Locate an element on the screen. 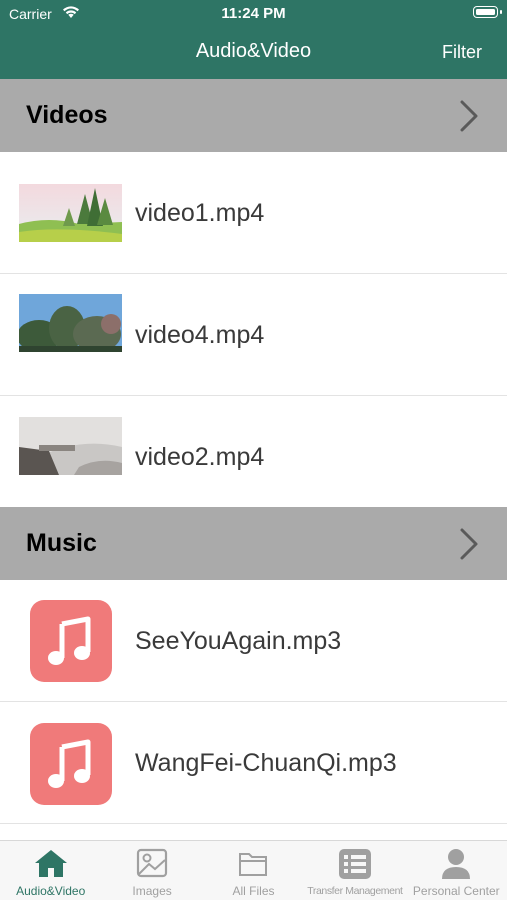 This screenshot has height=901, width=507. section-title: Music is located at coordinates (61, 543).